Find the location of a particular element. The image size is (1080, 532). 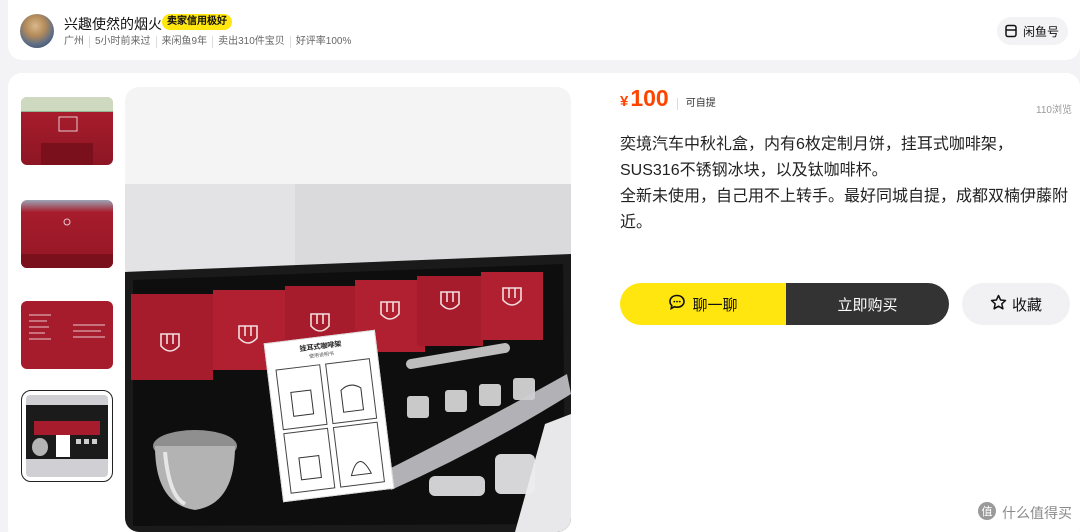

xianyu-id-button: 闲鱼号 is located at coordinates (1032, 31).